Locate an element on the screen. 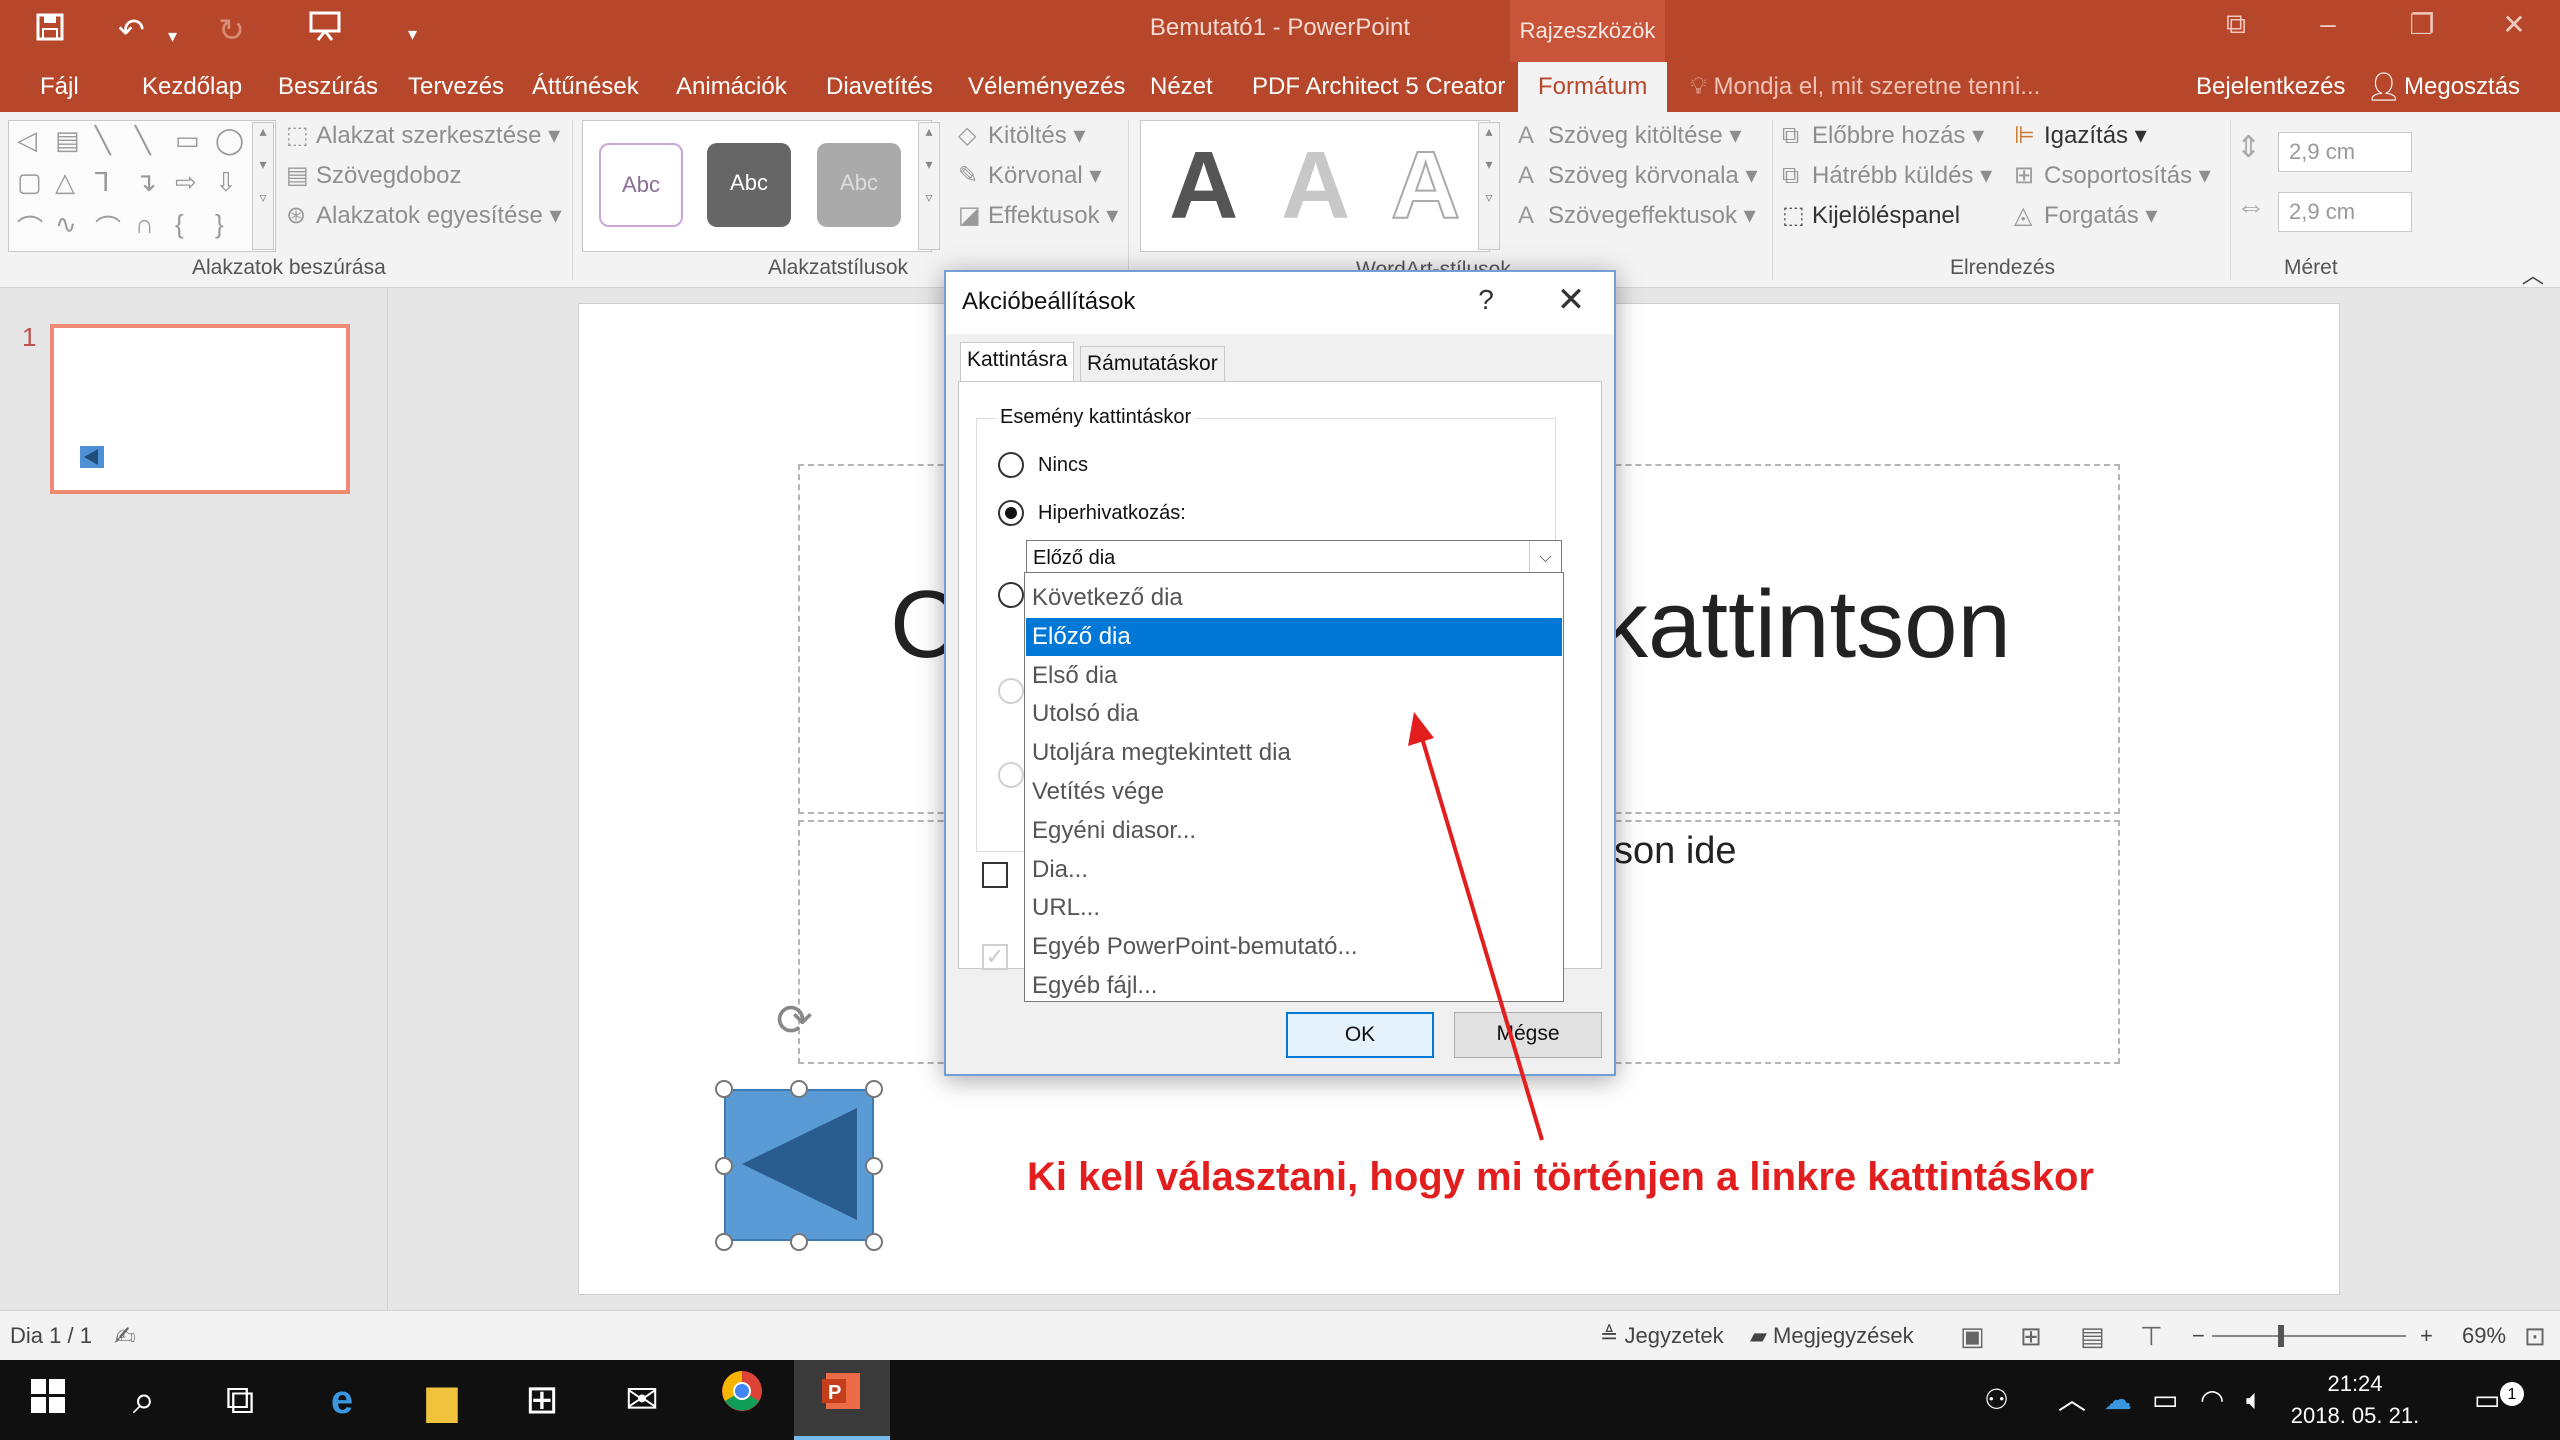  zoom-in-button: + is located at coordinates (2426, 1336).